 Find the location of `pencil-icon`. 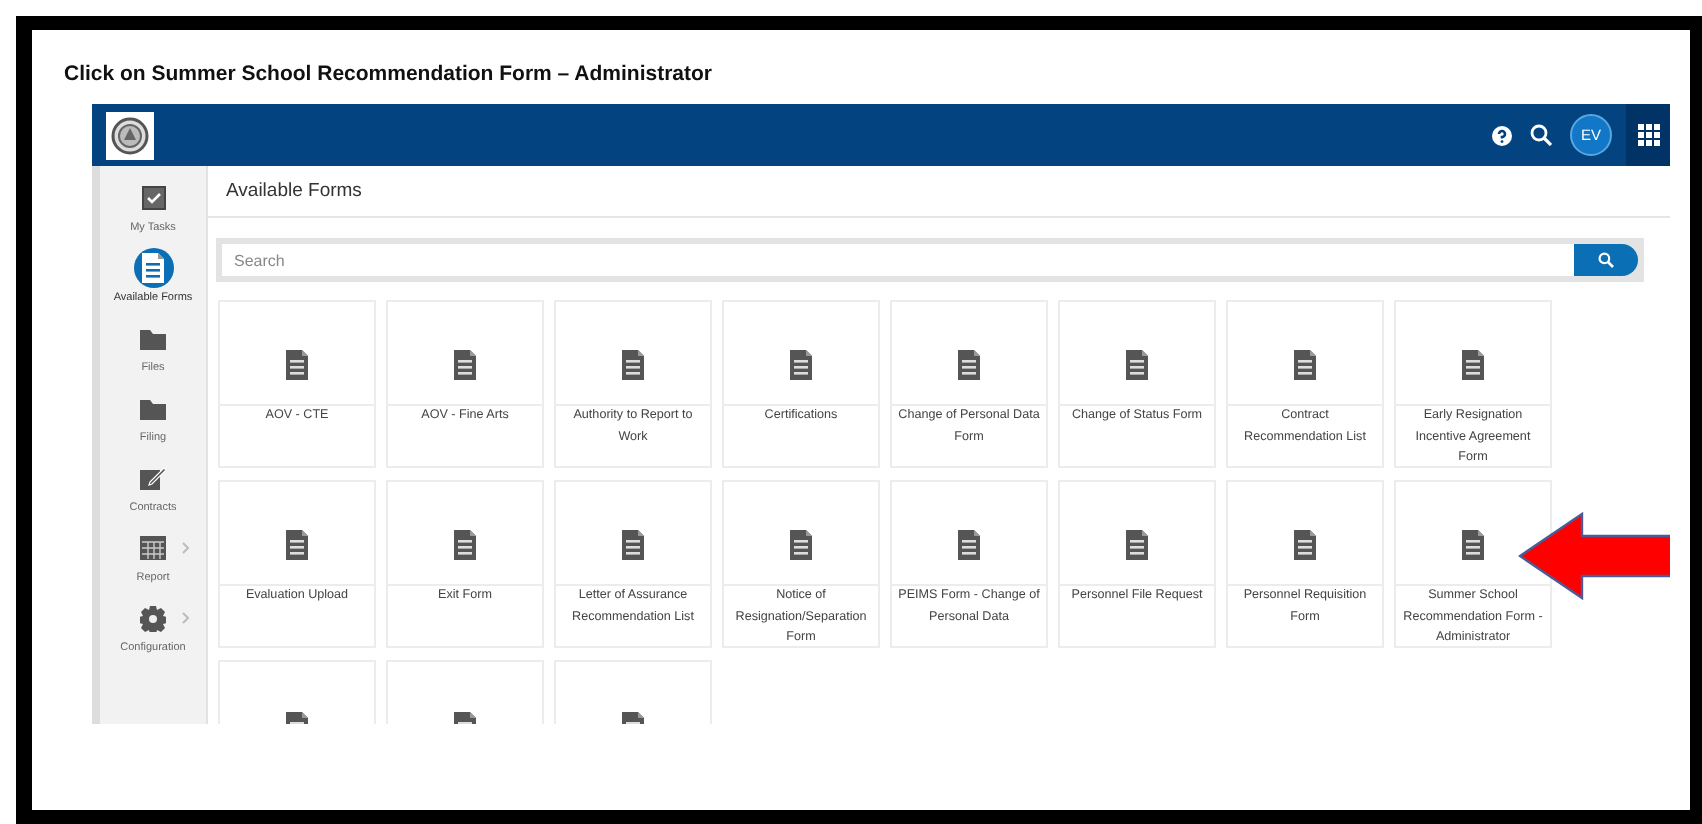

pencil-icon is located at coordinates (153, 478).